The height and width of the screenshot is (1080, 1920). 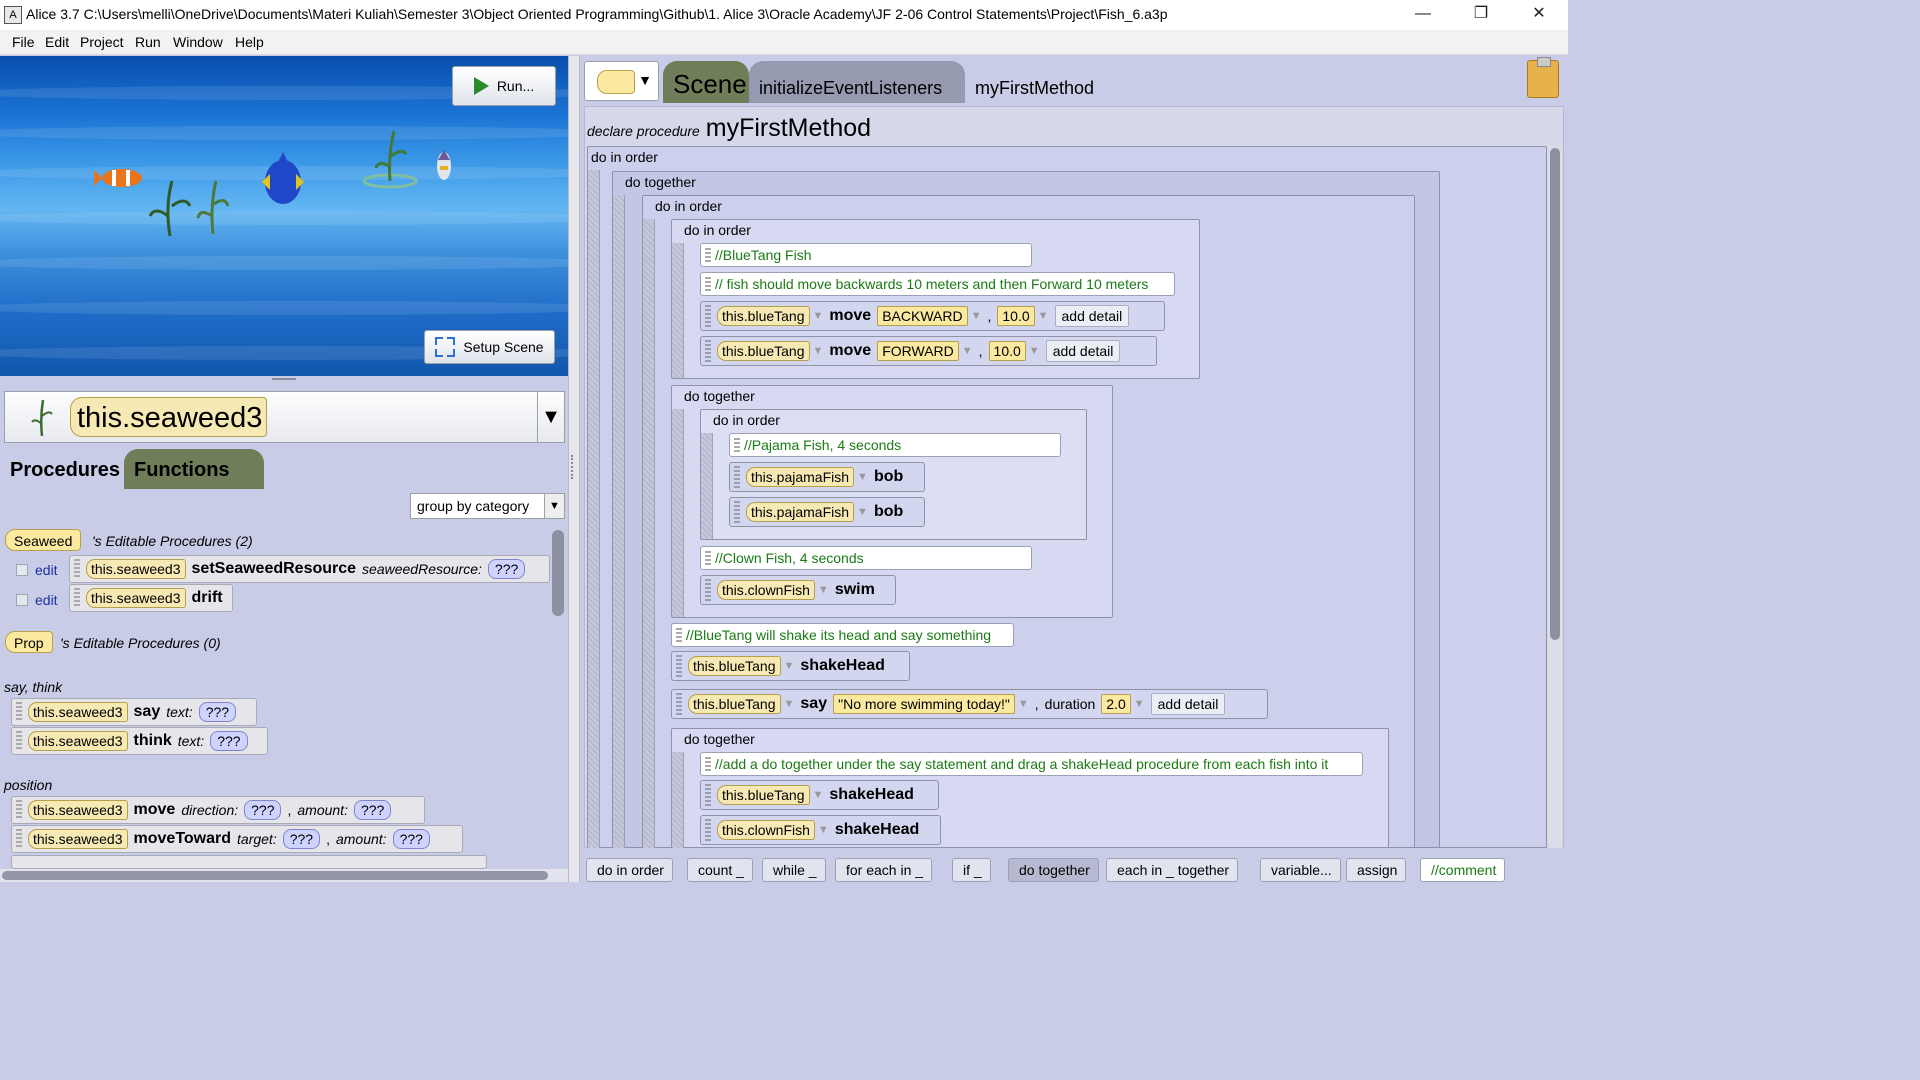 What do you see at coordinates (820, 830) in the screenshot?
I see `statement-shakehead: this.clownFish ▼ shakeHead` at bounding box center [820, 830].